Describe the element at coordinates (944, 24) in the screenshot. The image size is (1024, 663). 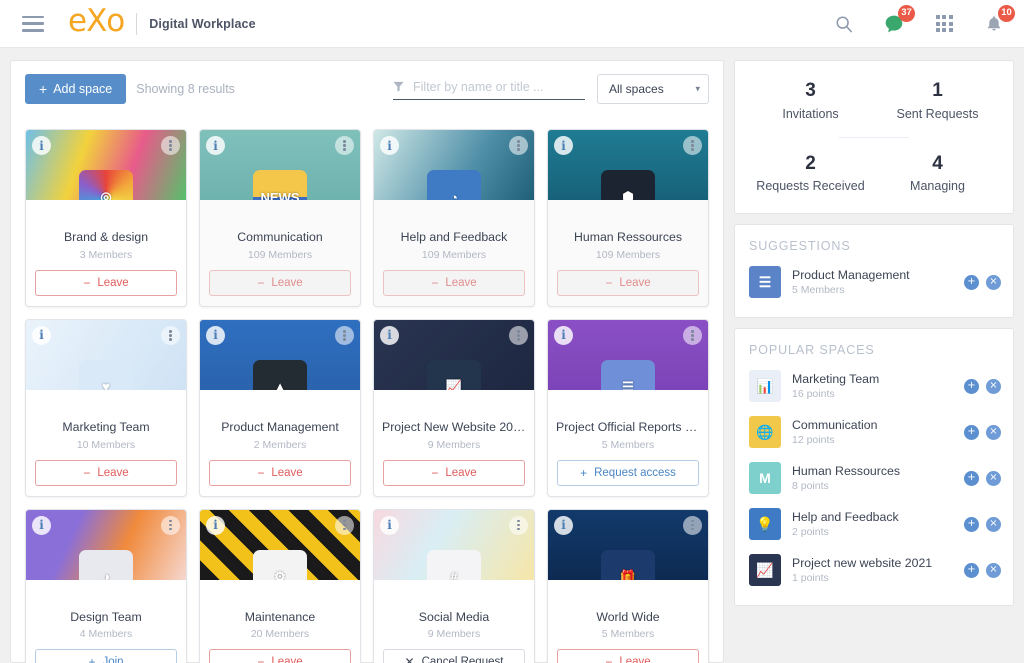
I see `apps-grid-icon` at that location.